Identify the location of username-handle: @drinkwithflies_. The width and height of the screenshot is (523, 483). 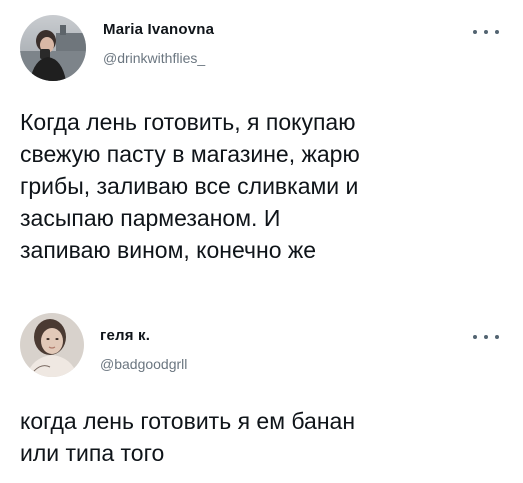
(154, 58).